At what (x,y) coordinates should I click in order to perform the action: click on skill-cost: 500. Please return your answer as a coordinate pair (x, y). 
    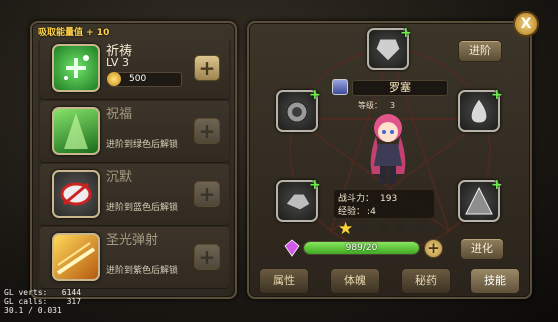
    Looking at the image, I should click on (138, 79).